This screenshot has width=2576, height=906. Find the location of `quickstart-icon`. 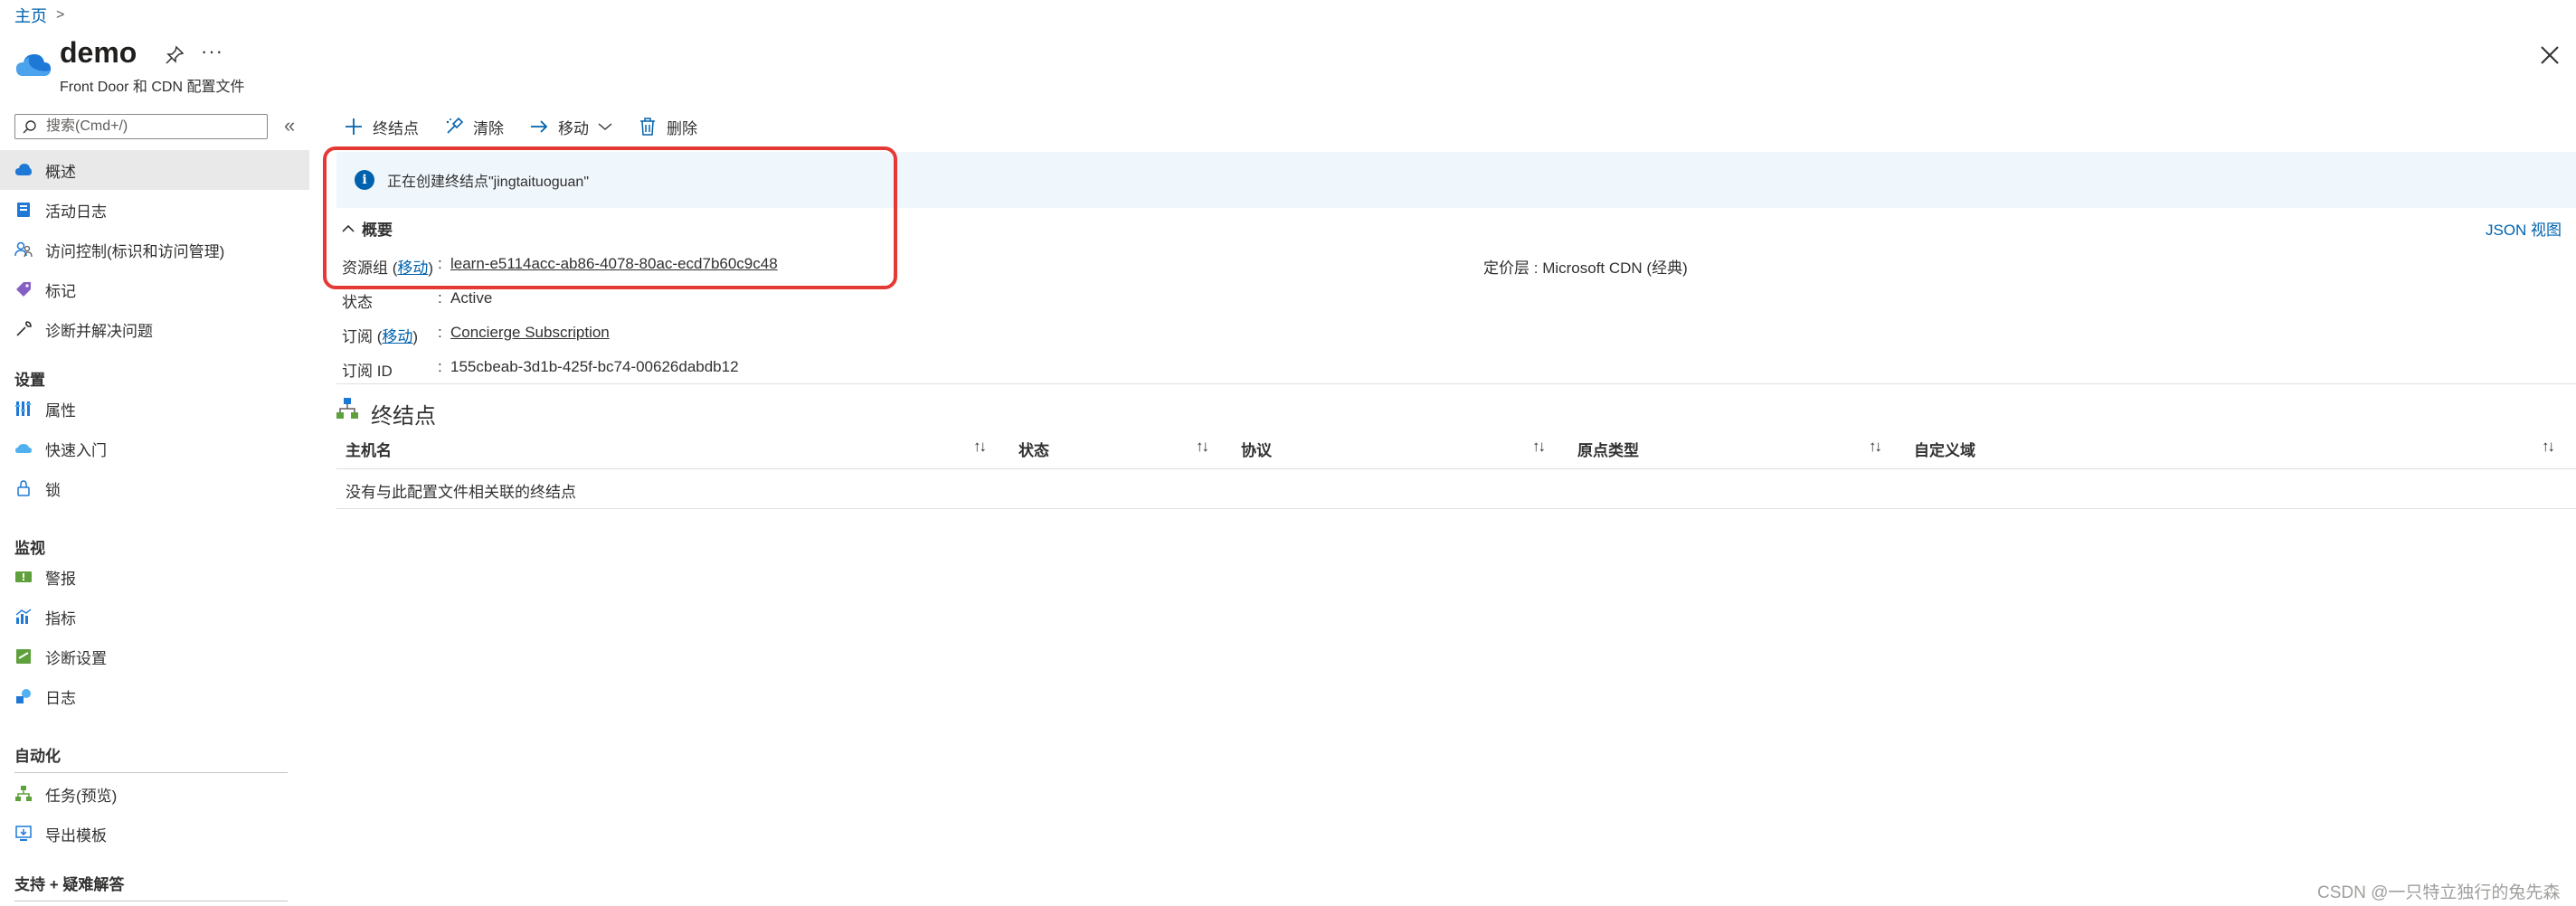

quickstart-icon is located at coordinates (23, 449).